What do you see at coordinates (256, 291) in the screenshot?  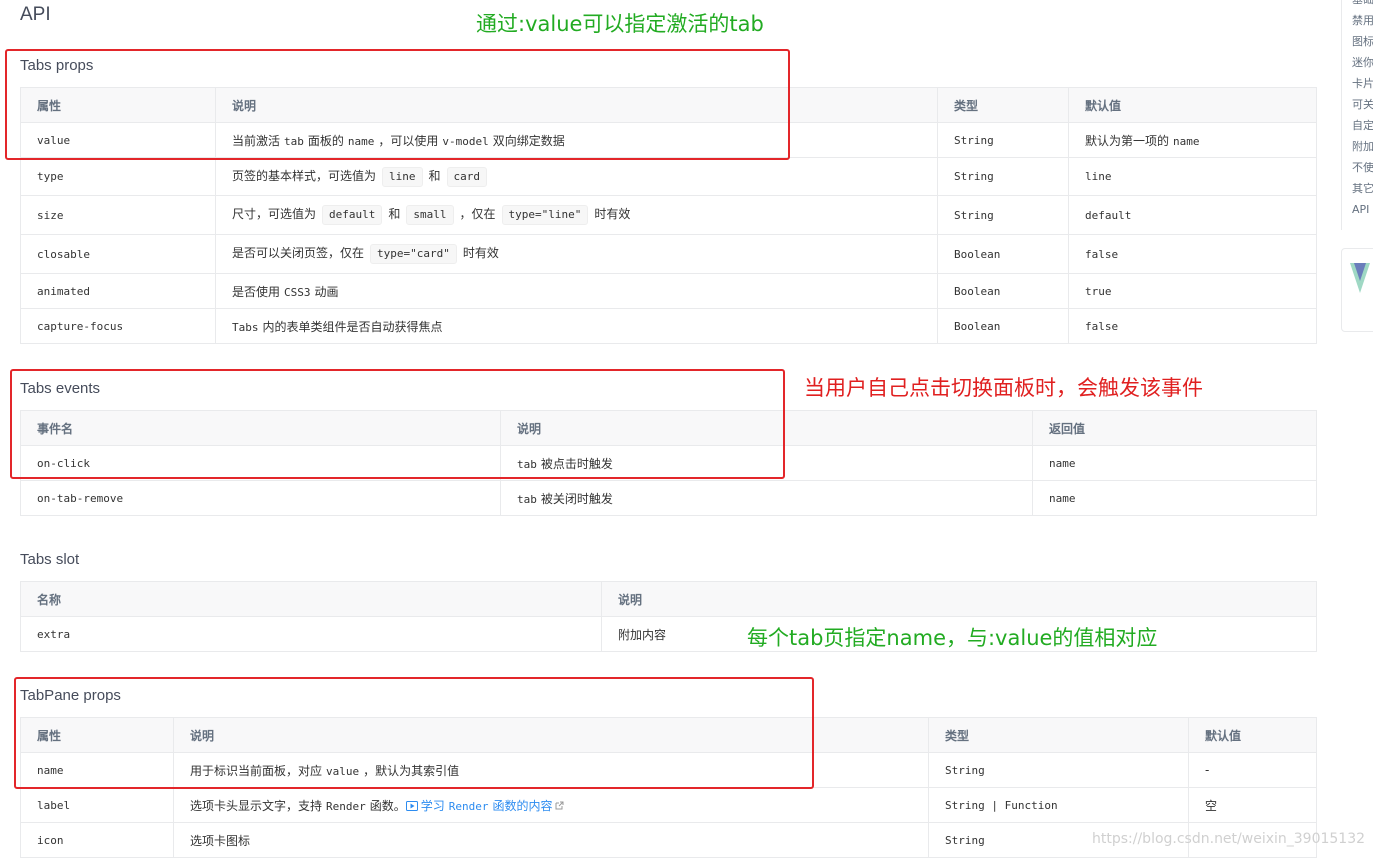 I see `desc-text: 是否使用` at bounding box center [256, 291].